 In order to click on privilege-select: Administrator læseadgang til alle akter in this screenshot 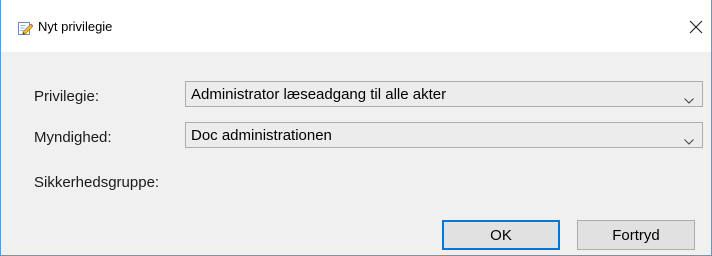, I will do `click(444, 94)`.